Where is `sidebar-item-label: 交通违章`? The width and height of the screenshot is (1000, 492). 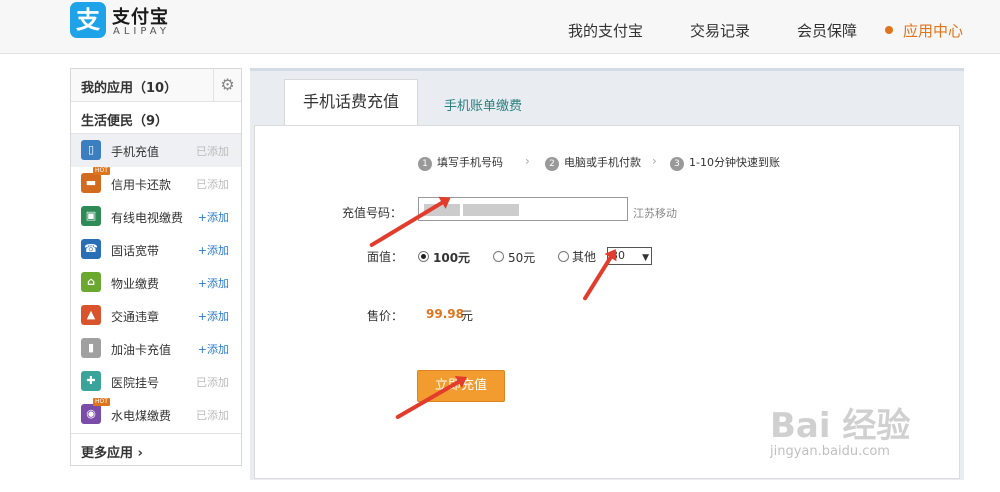 sidebar-item-label: 交通违章 is located at coordinates (135, 317).